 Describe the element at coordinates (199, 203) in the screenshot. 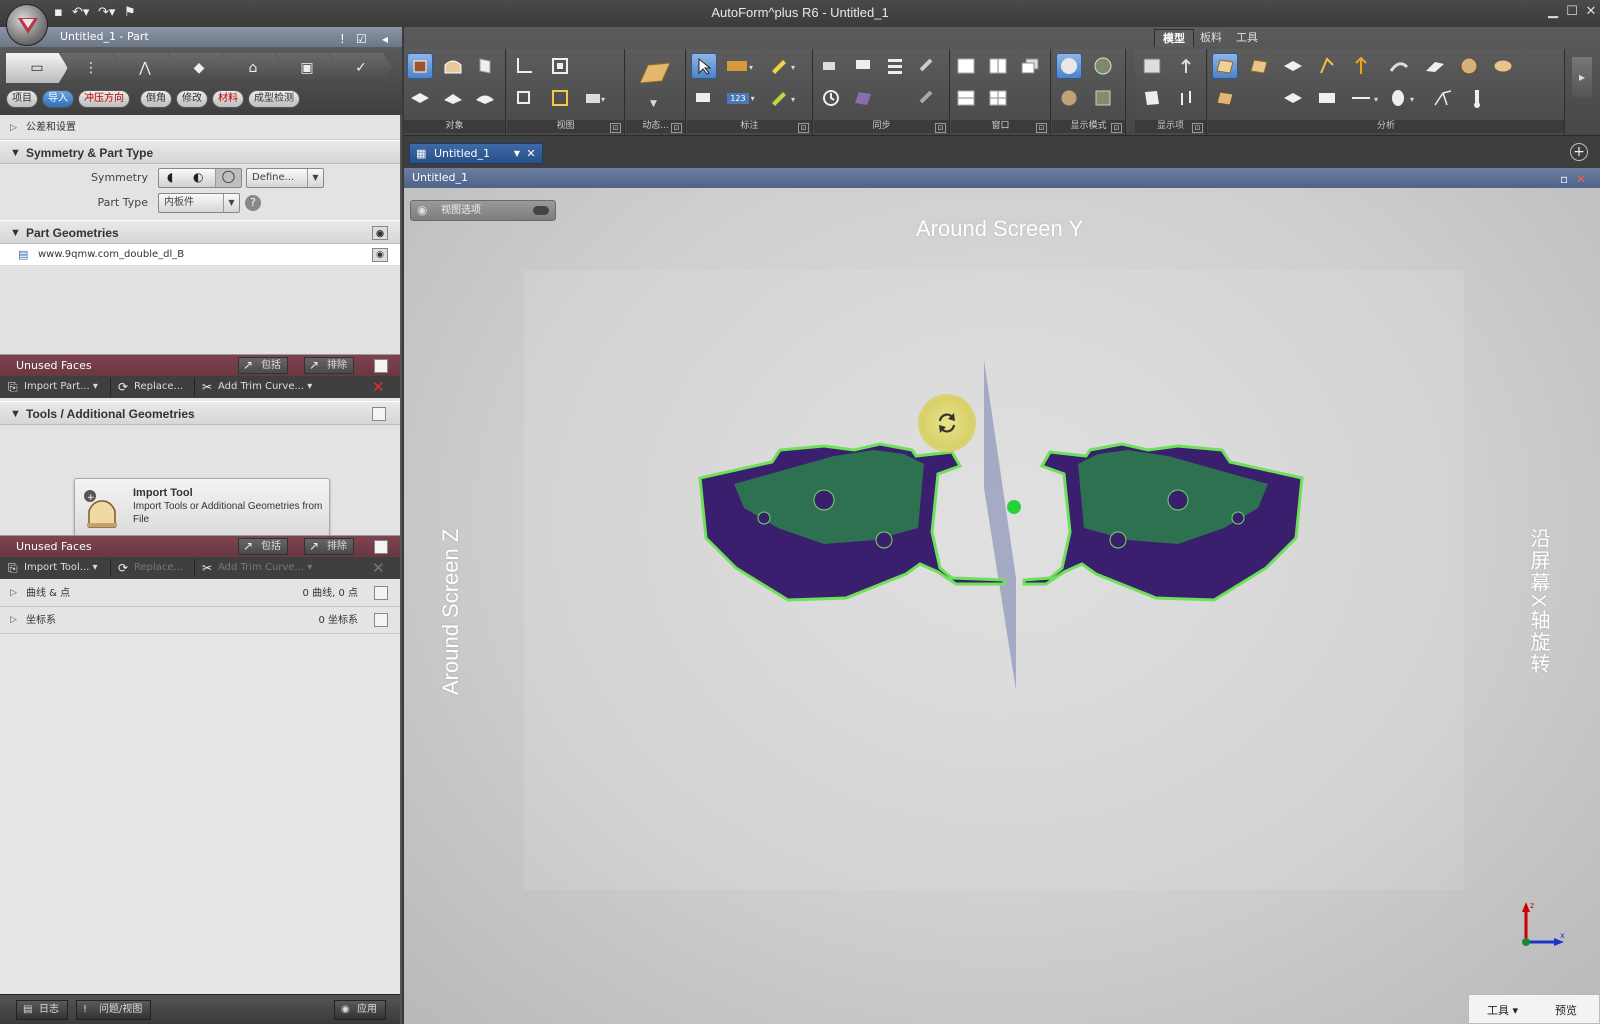

I see `part-type-select: 内板件 ▼` at that location.